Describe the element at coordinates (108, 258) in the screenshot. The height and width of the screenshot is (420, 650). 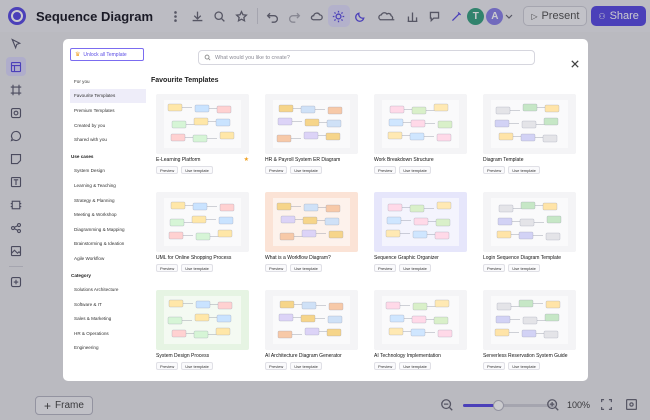
I see `sidebar-item: Agile Workflow` at that location.